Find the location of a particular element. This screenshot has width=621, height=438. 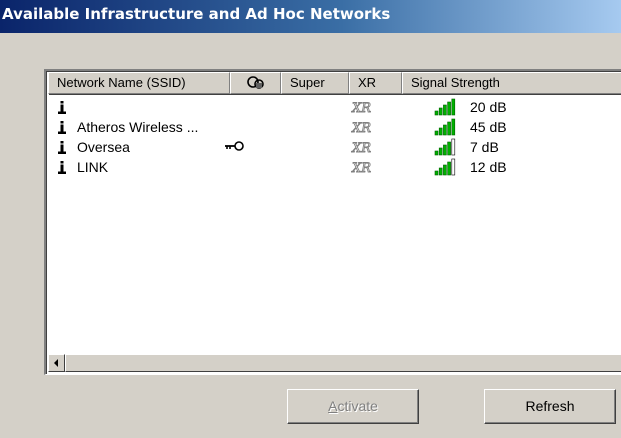

security-lock-icon is located at coordinates (255, 82).